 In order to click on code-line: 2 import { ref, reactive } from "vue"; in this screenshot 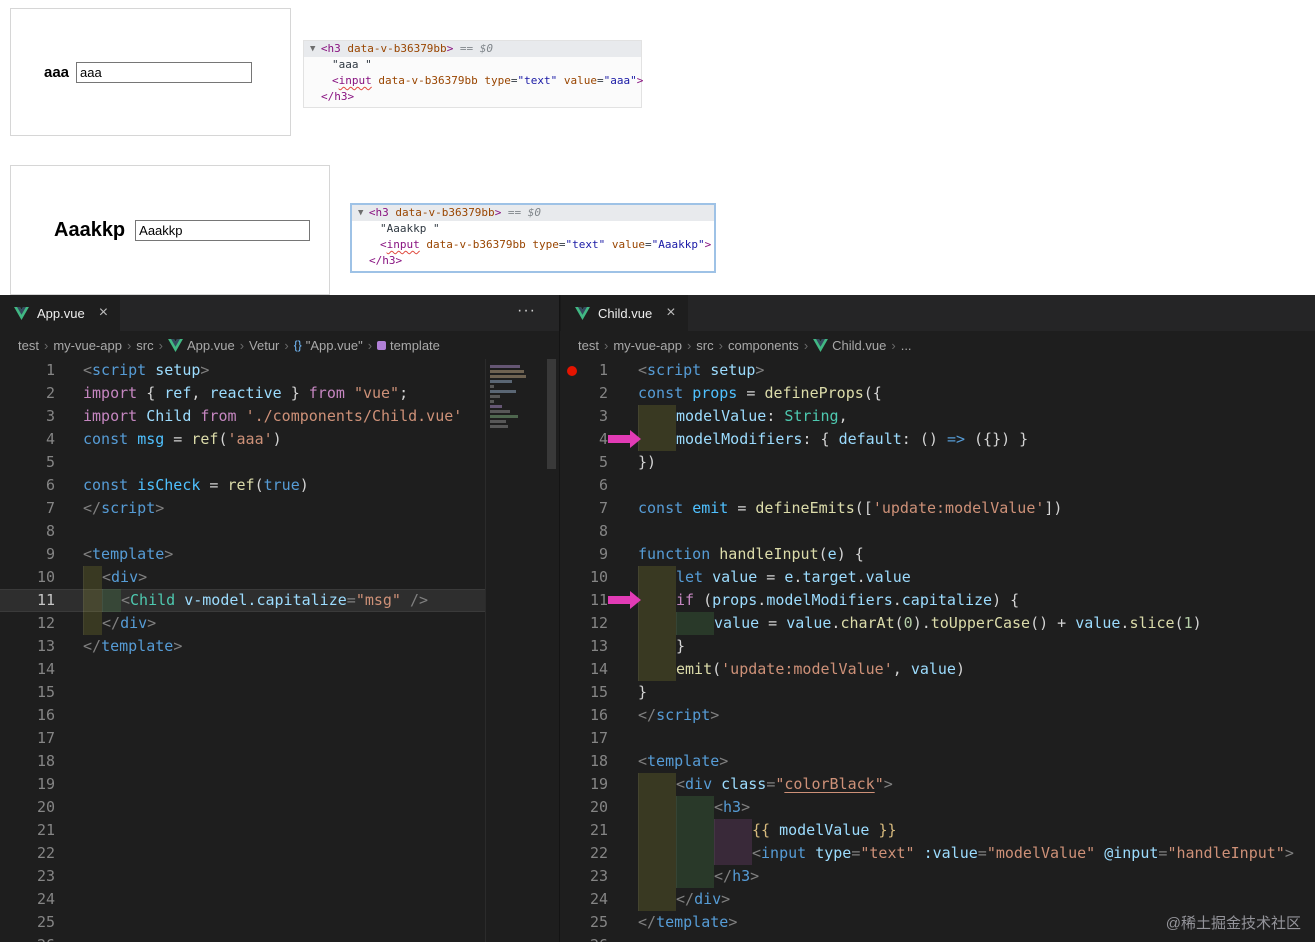, I will do `click(242, 393)`.